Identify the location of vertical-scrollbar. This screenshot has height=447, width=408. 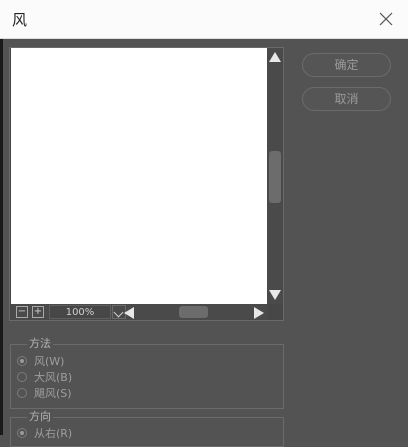
(275, 176).